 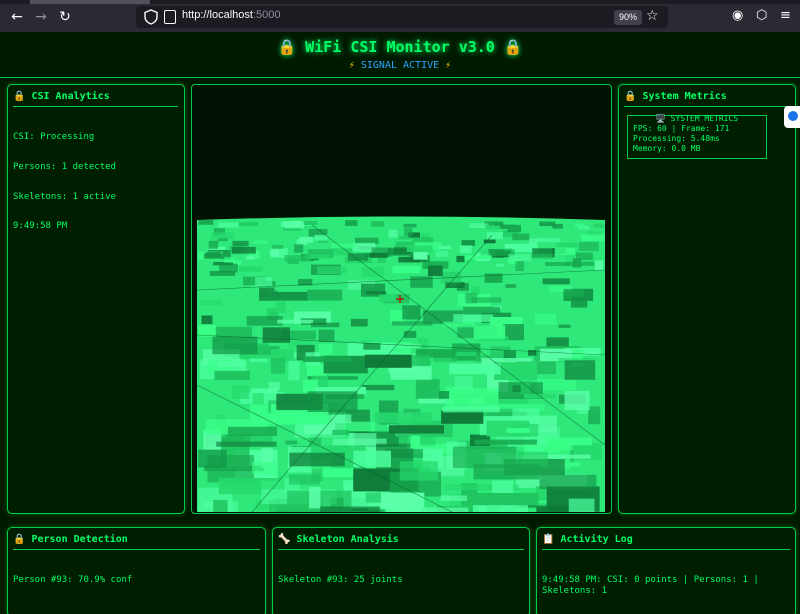 I want to click on side-panel-toggle, so click(x=792, y=117).